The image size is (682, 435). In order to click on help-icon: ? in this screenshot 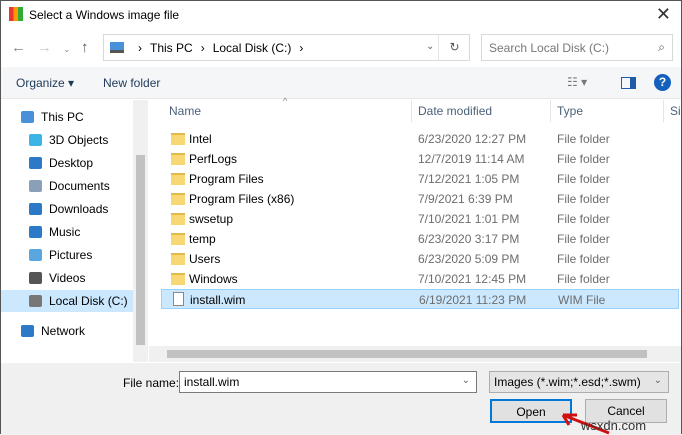, I will do `click(662, 82)`.